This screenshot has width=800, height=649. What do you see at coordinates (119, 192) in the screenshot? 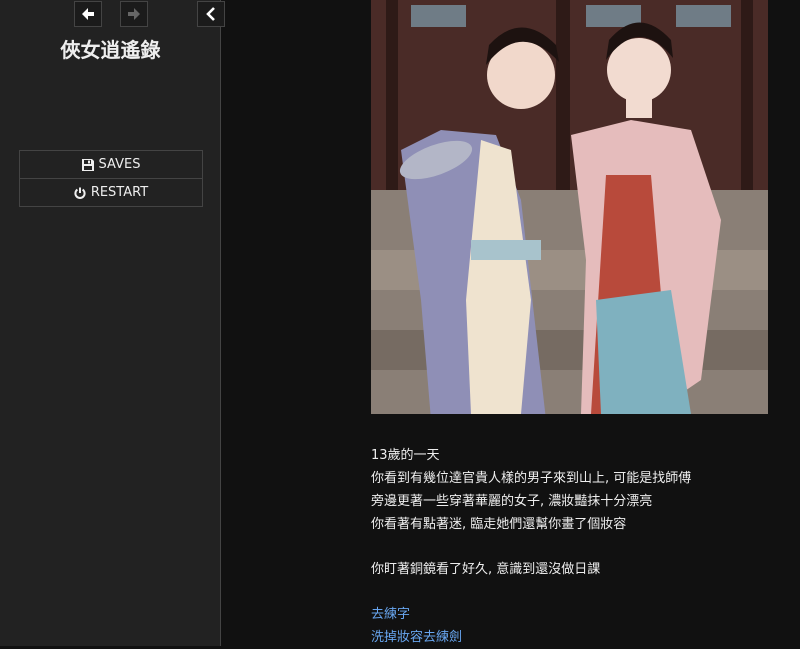
I see `restart-label: RESTART` at bounding box center [119, 192].